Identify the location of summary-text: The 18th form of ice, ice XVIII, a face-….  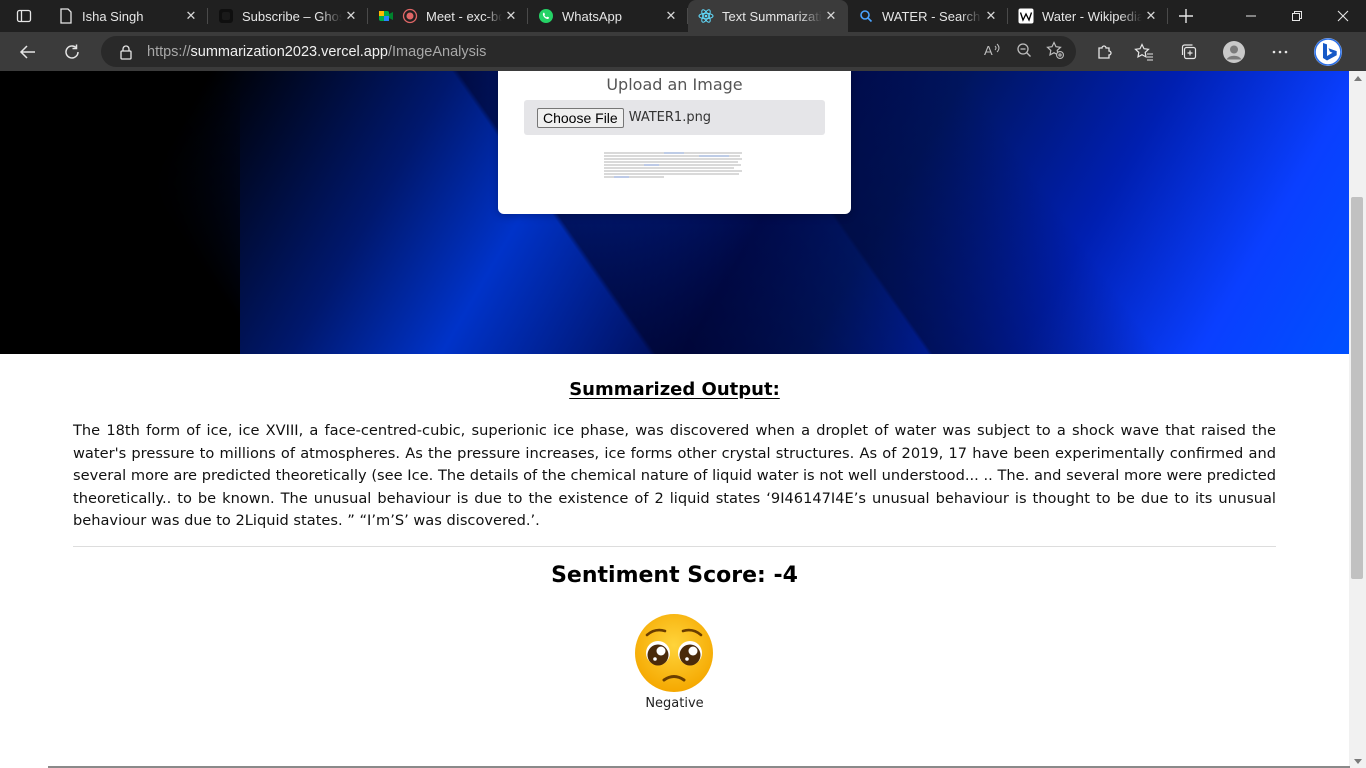
(674, 476).